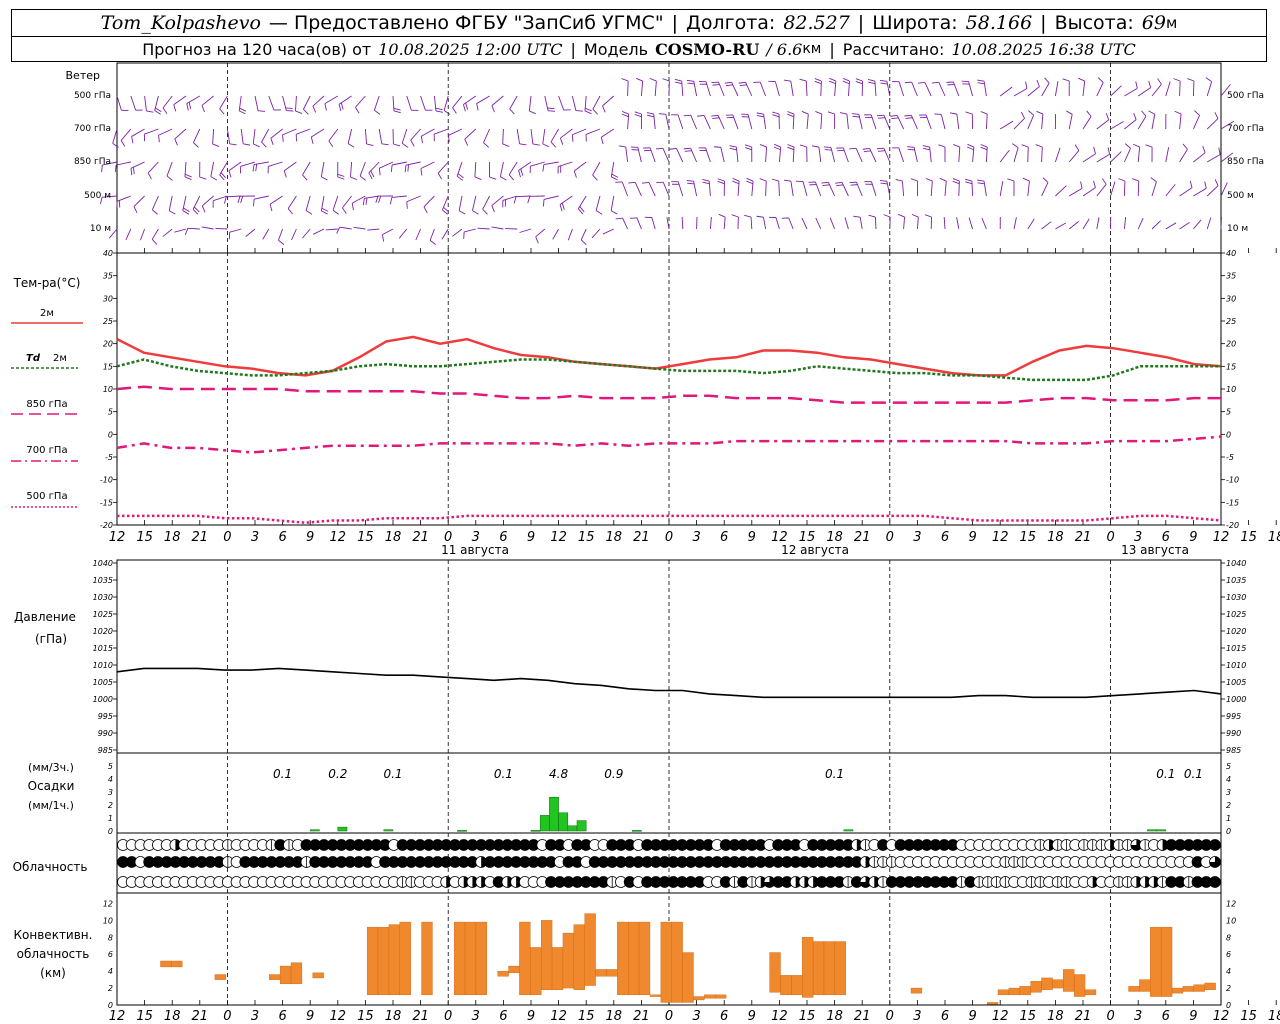 The height and width of the screenshot is (1024, 1280). What do you see at coordinates (110, 954) in the screenshot?
I see `y-tick-label: 6` at bounding box center [110, 954].